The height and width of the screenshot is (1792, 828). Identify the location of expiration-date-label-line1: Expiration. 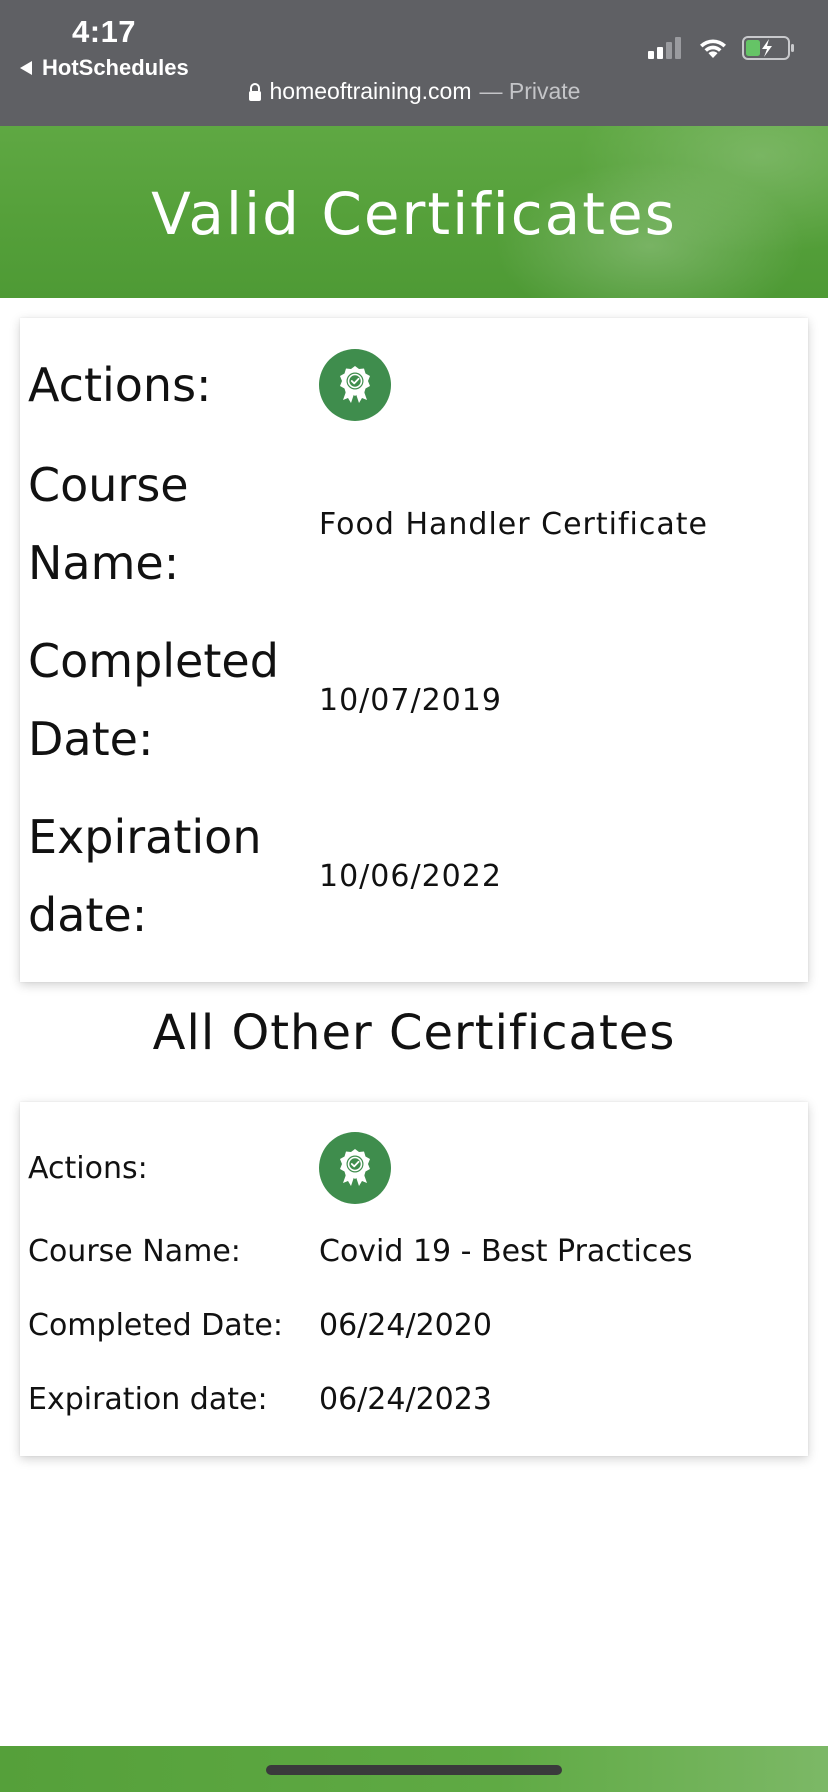
(145, 837).